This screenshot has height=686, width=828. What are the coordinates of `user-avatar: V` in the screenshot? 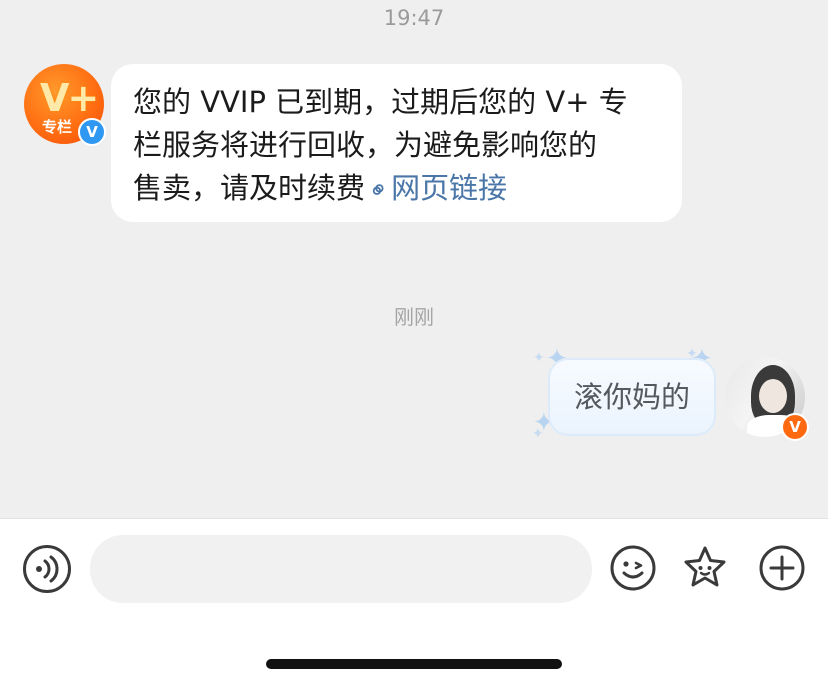 It's located at (767, 399).